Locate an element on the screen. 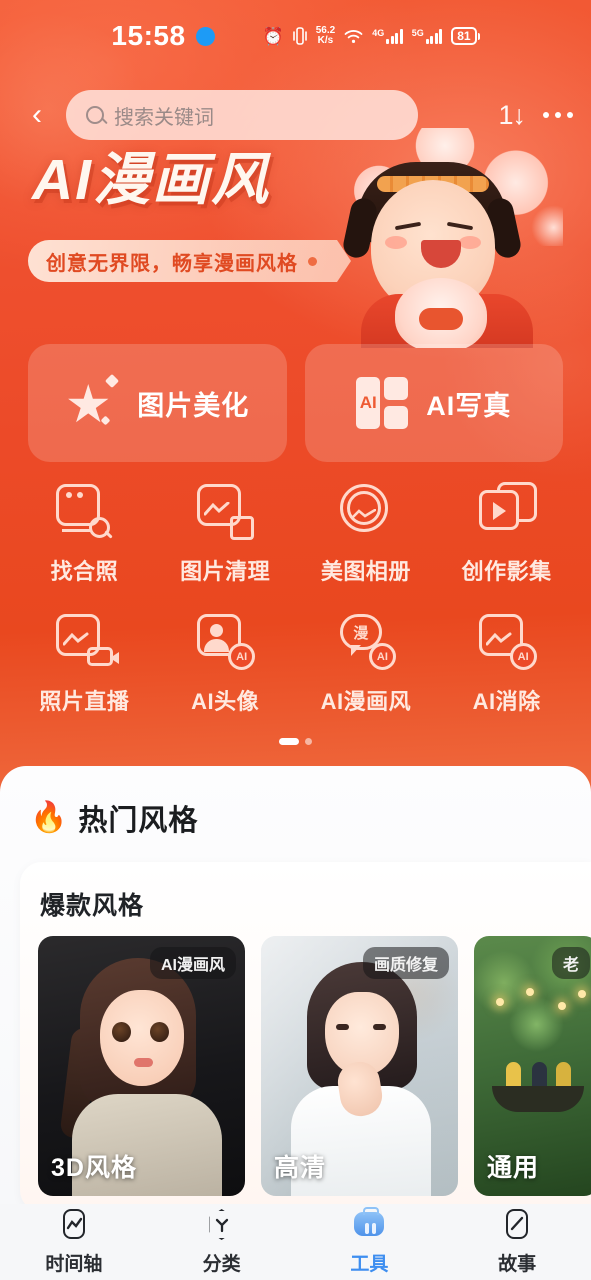 This screenshot has width=591, height=1280. blue-dot-icon is located at coordinates (205, 36).